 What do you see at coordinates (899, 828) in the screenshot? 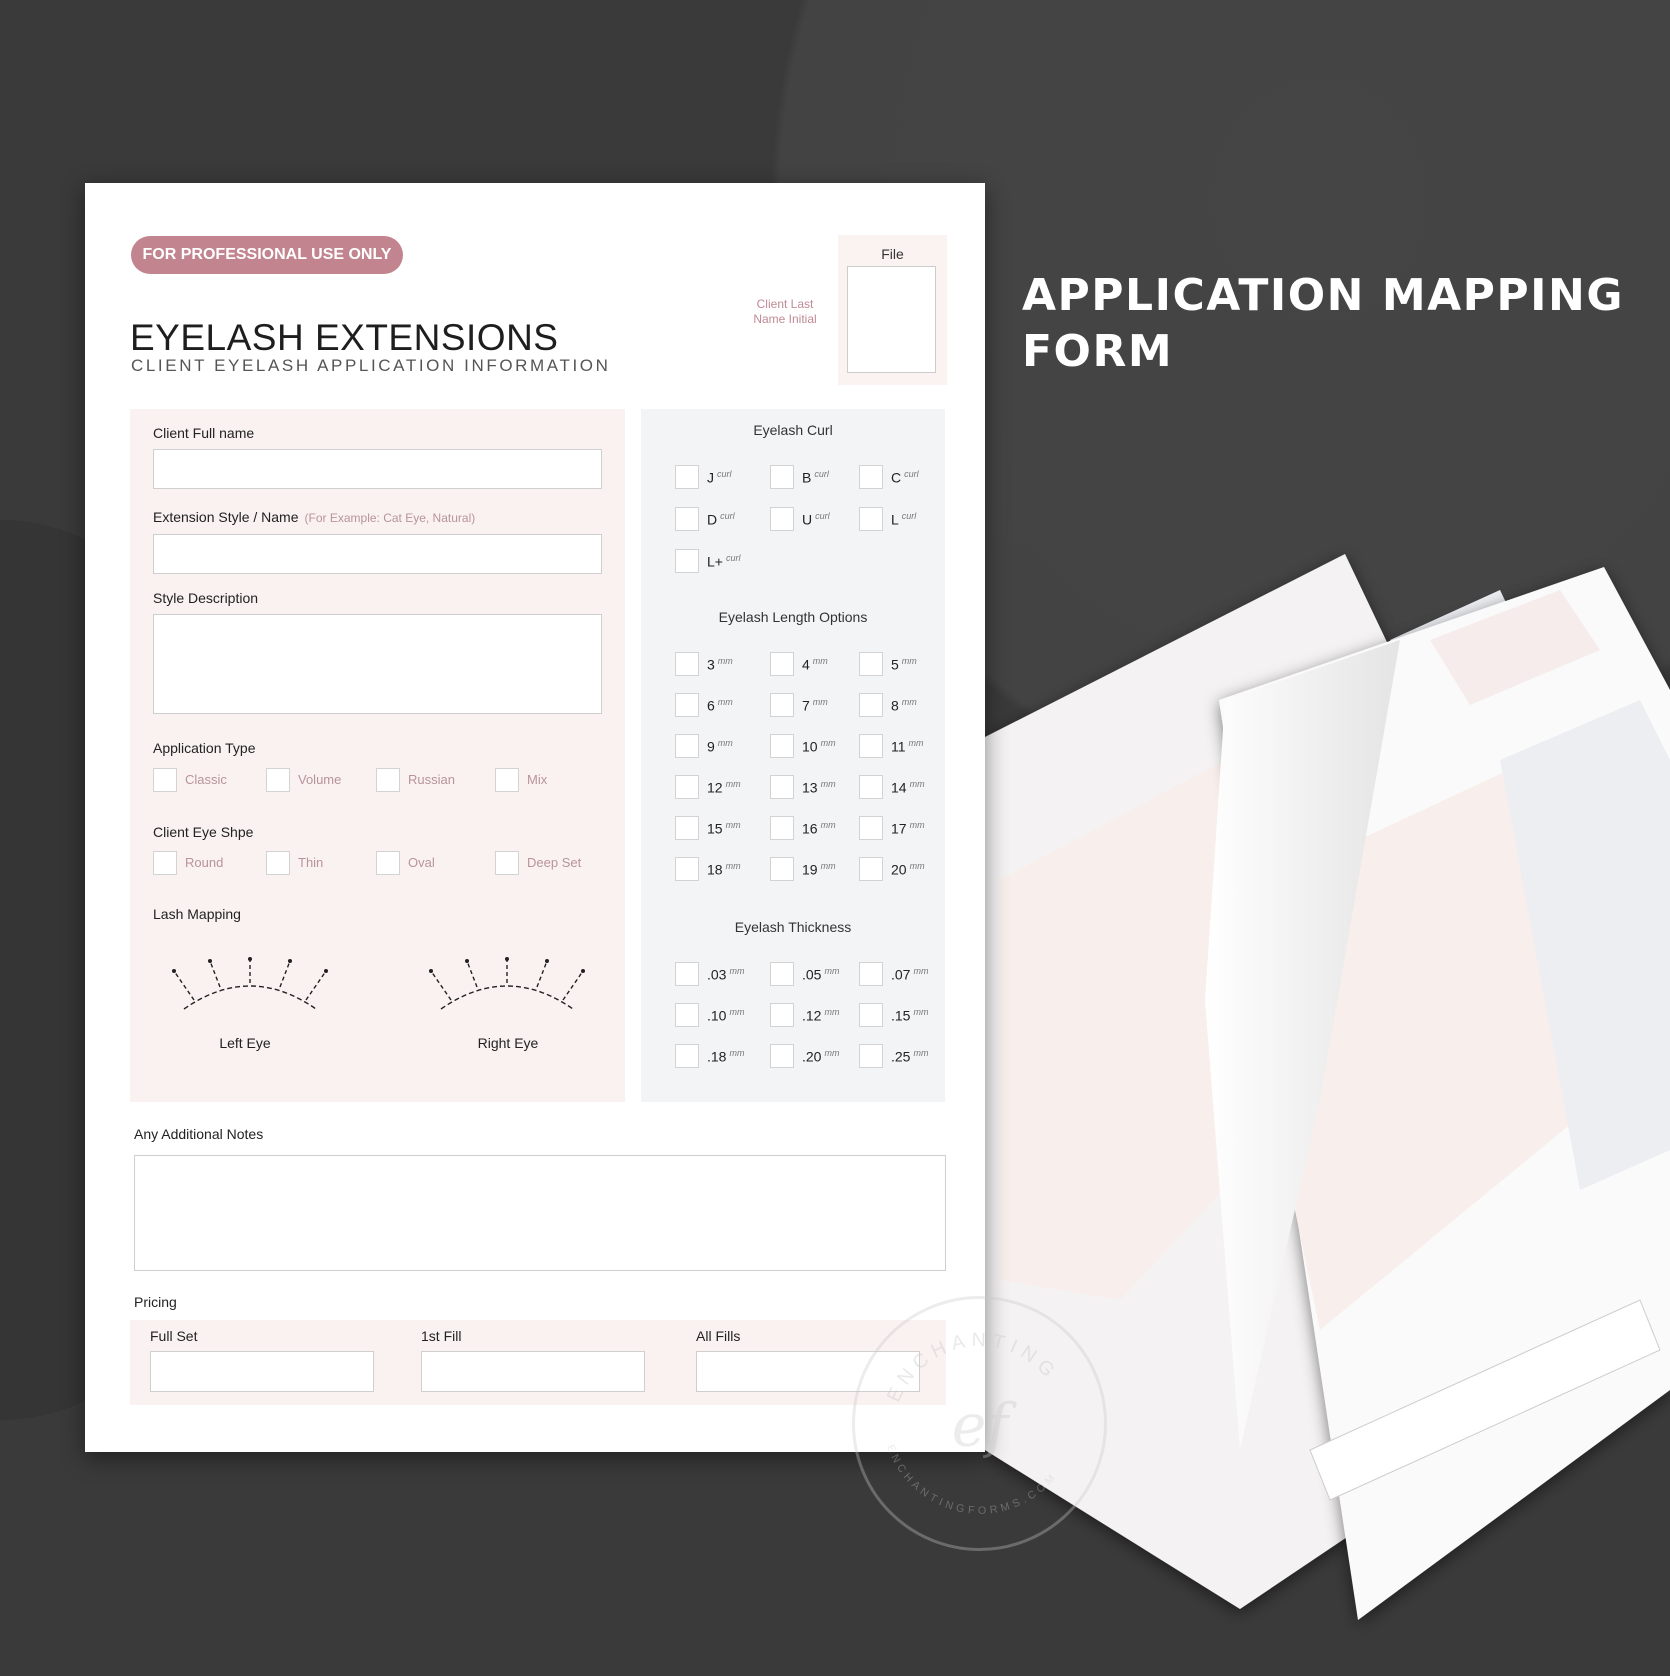
I see `option-value: 17` at bounding box center [899, 828].